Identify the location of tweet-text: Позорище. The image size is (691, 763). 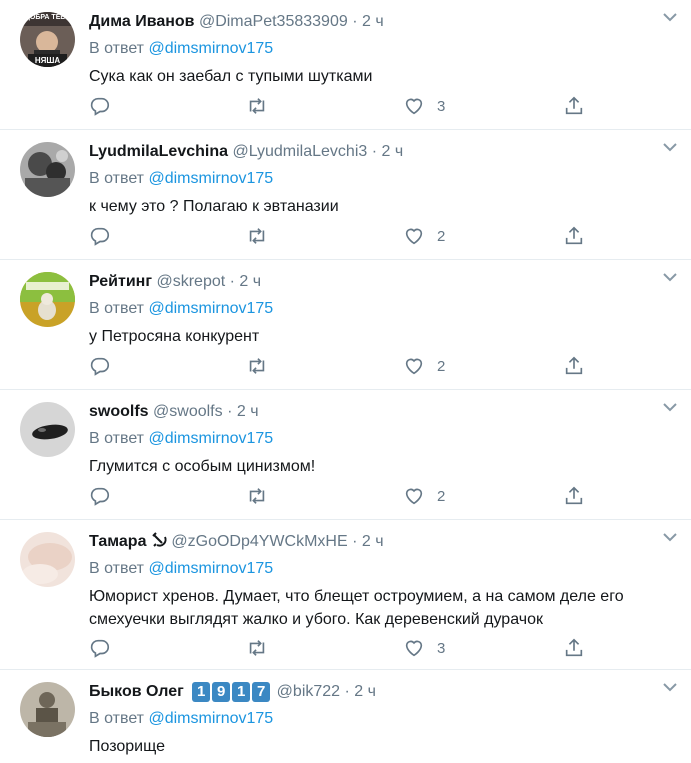
(127, 746).